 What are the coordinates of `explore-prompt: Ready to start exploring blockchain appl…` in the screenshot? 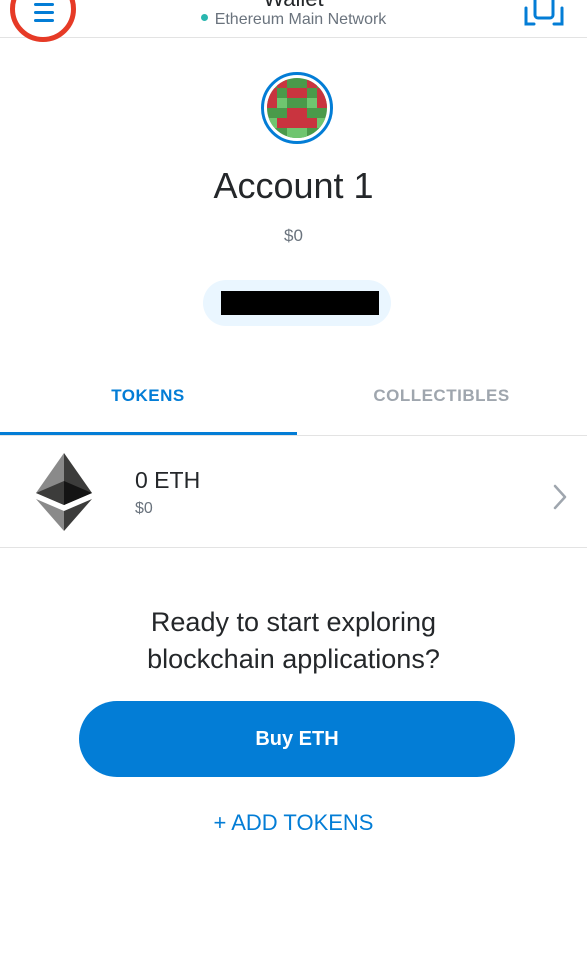 It's located at (293, 641).